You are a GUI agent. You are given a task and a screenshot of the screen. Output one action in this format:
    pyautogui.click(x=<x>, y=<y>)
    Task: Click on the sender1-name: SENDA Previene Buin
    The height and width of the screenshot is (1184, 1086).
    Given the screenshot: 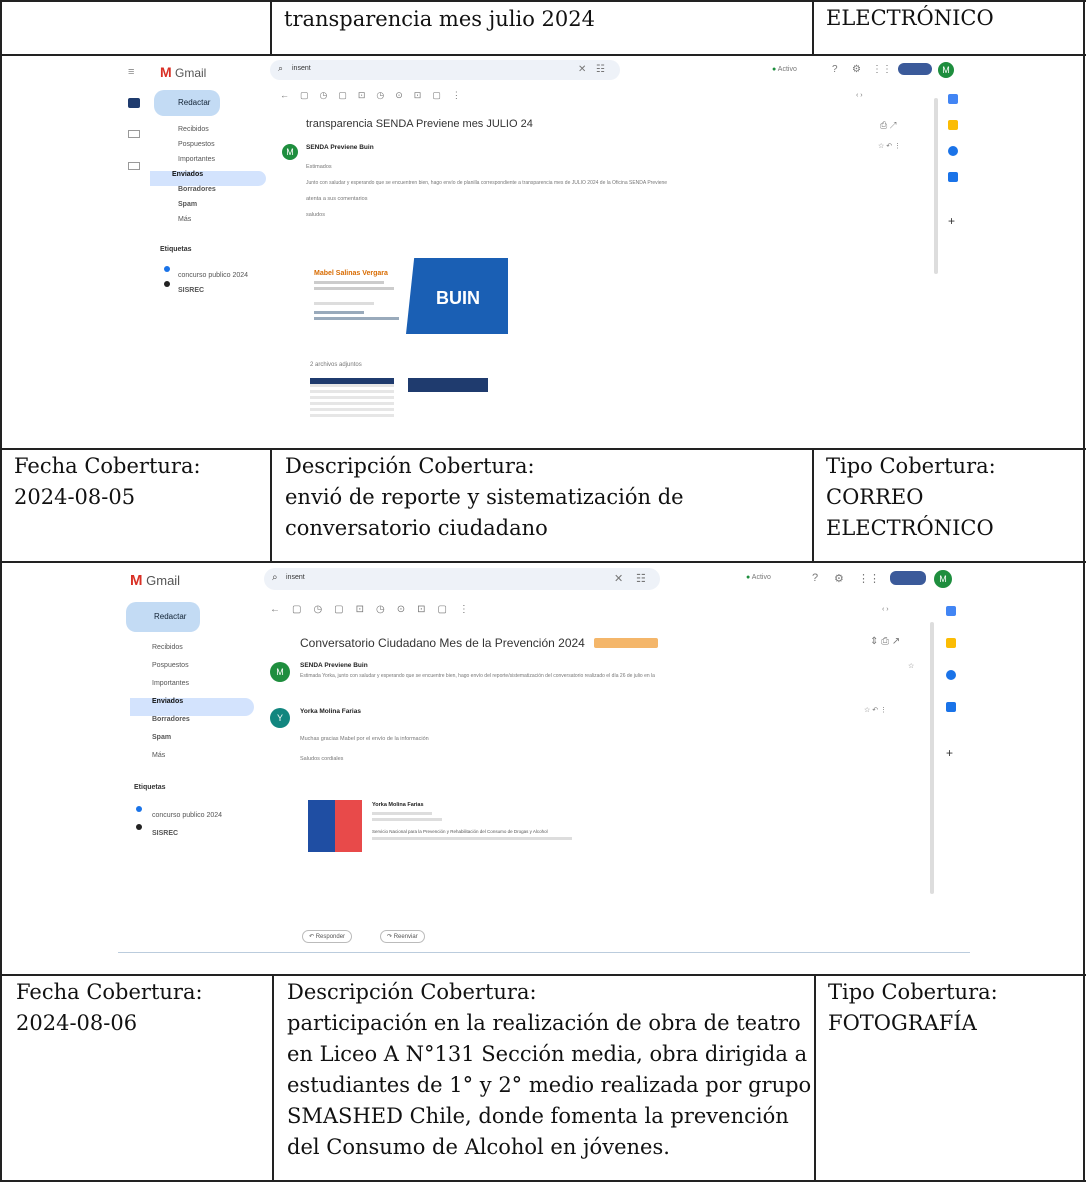 What is the action you would take?
    pyautogui.click(x=334, y=665)
    